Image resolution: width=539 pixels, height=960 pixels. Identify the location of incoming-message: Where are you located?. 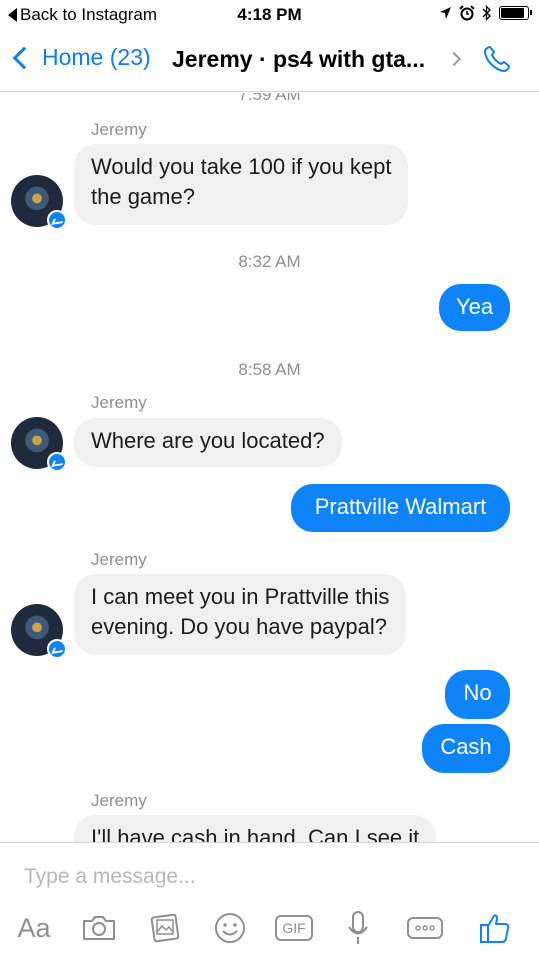
(208, 442).